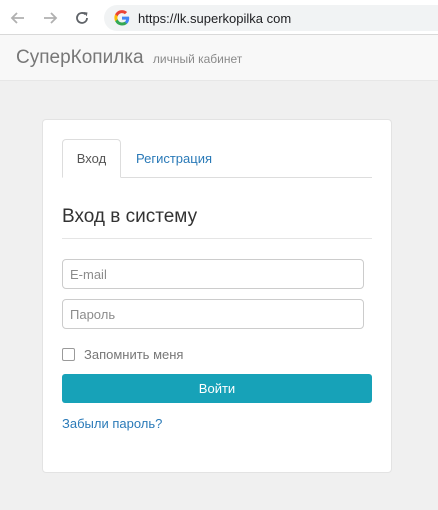  I want to click on browser-toolbar: https://lk.superkopilka com, so click(219, 17).